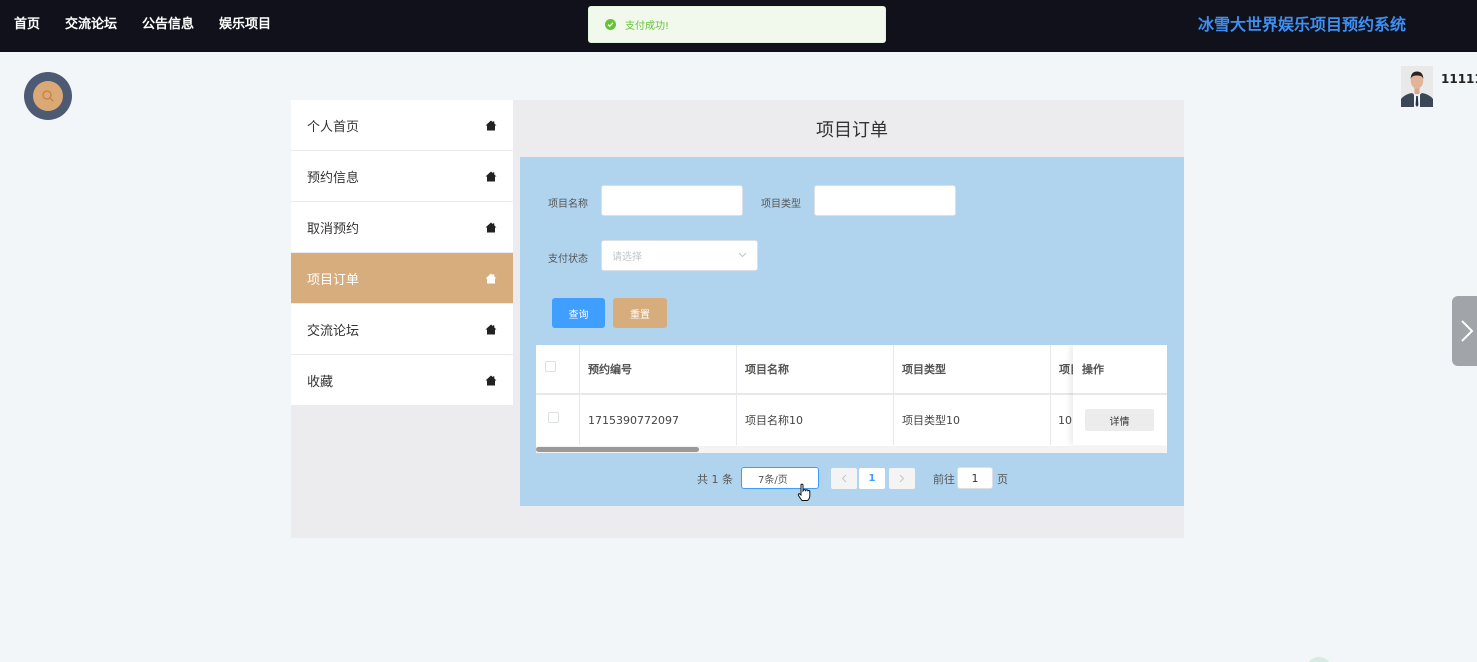 The image size is (1477, 662). I want to click on main-nav: 首页 交流论坛 公告信息 娱乐项目, so click(155, 22).